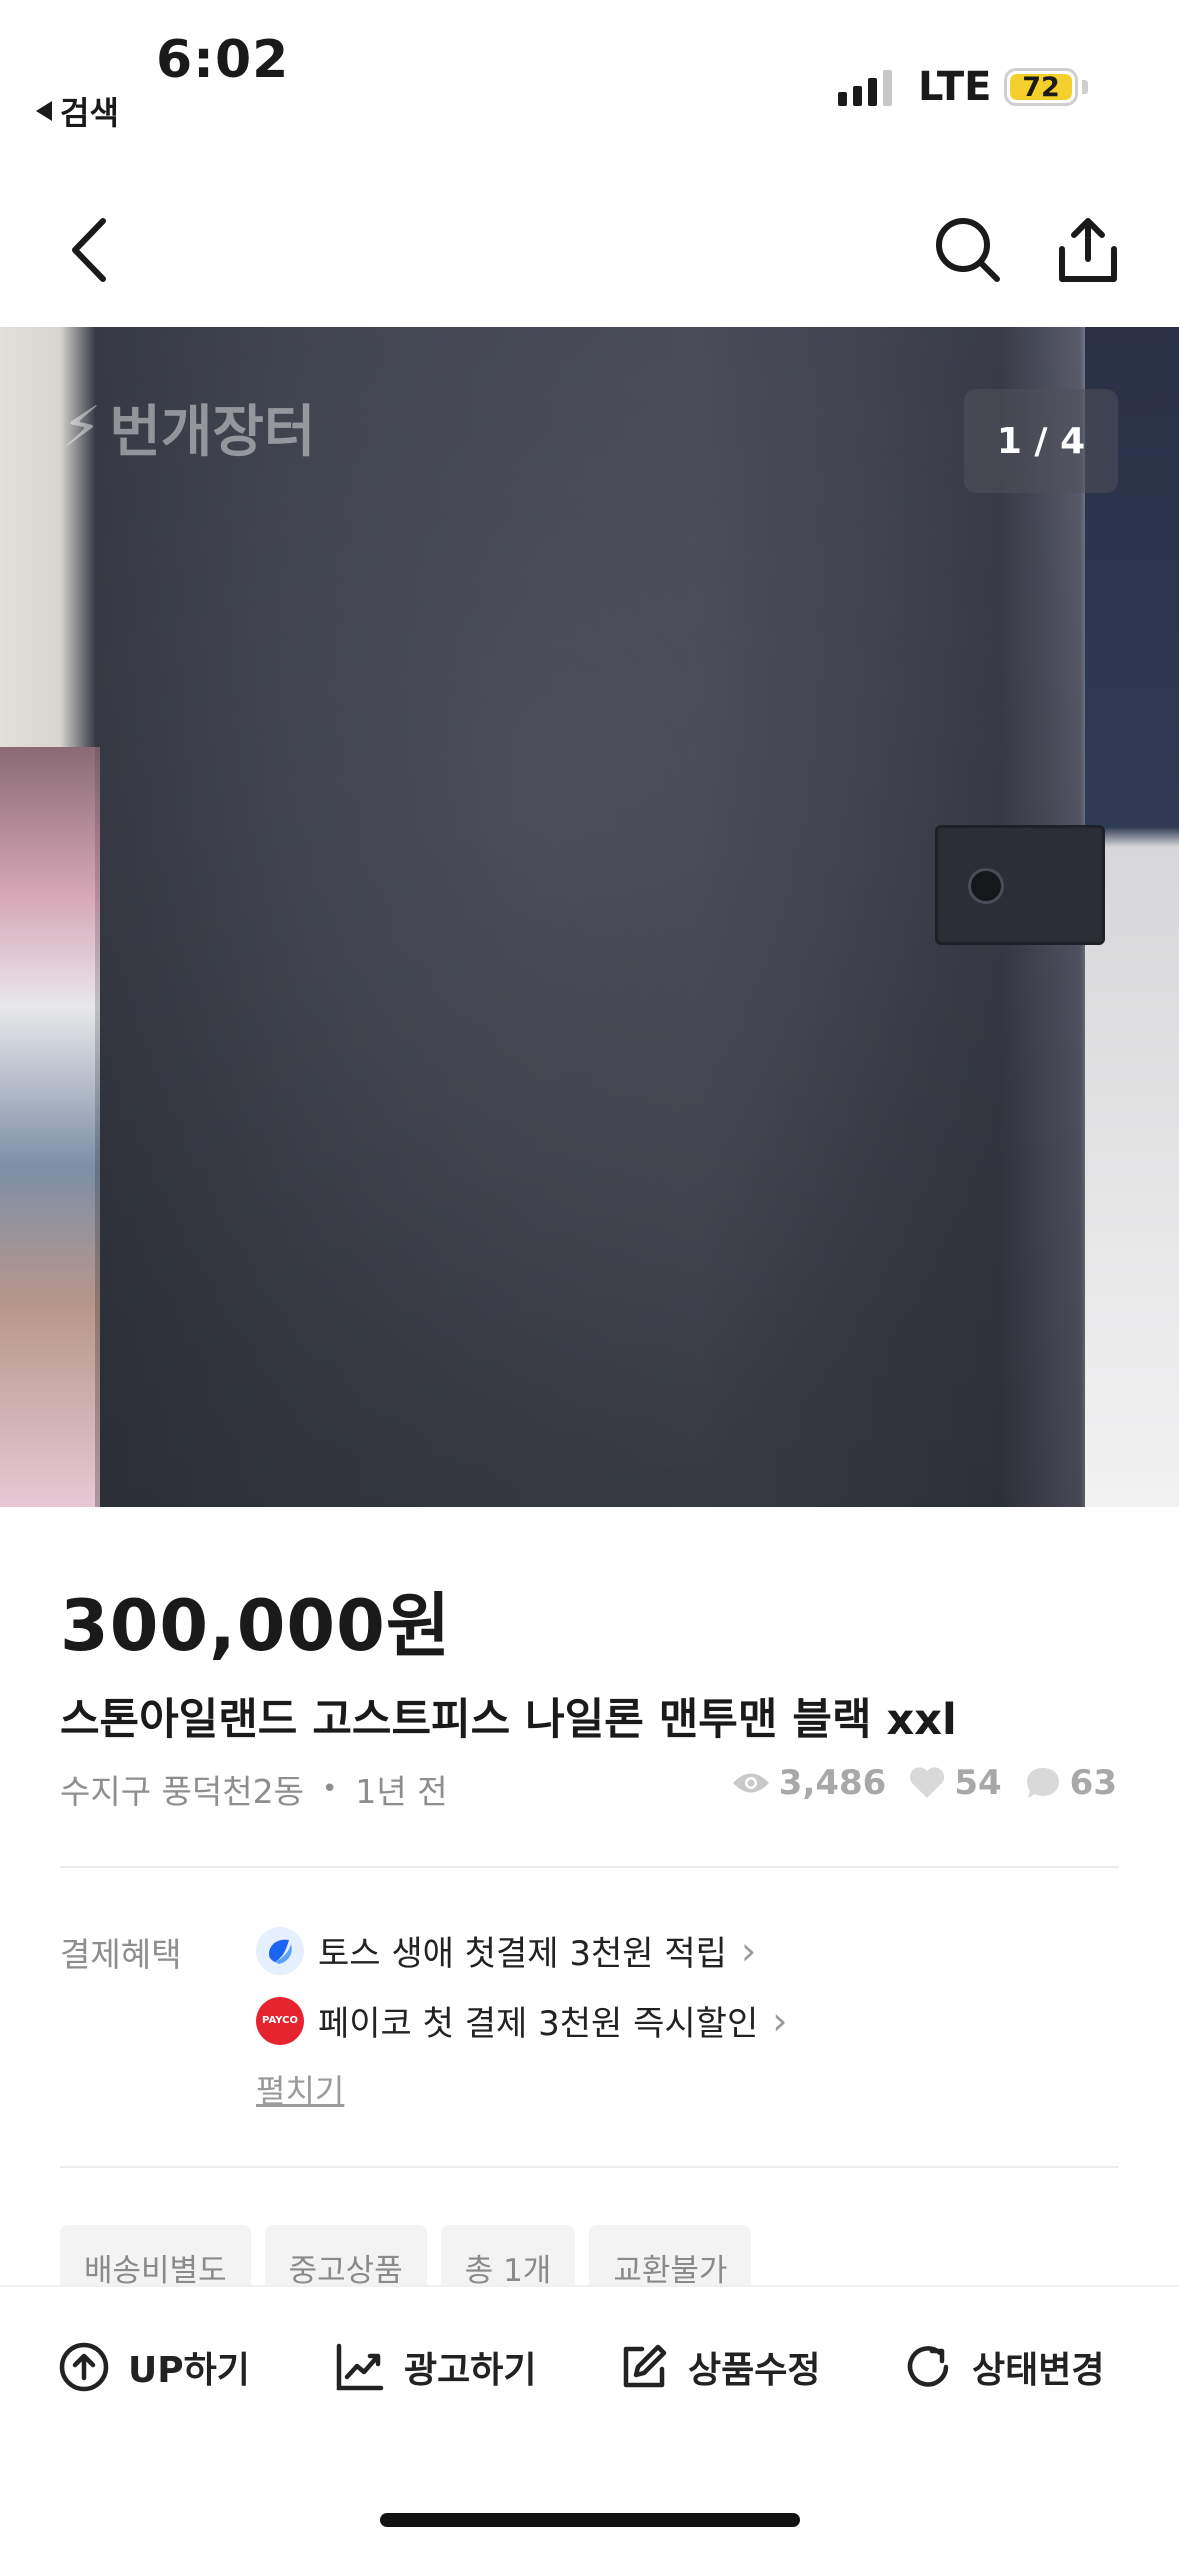 The height and width of the screenshot is (2556, 1179). I want to click on likes-count: 54, so click(978, 1783).